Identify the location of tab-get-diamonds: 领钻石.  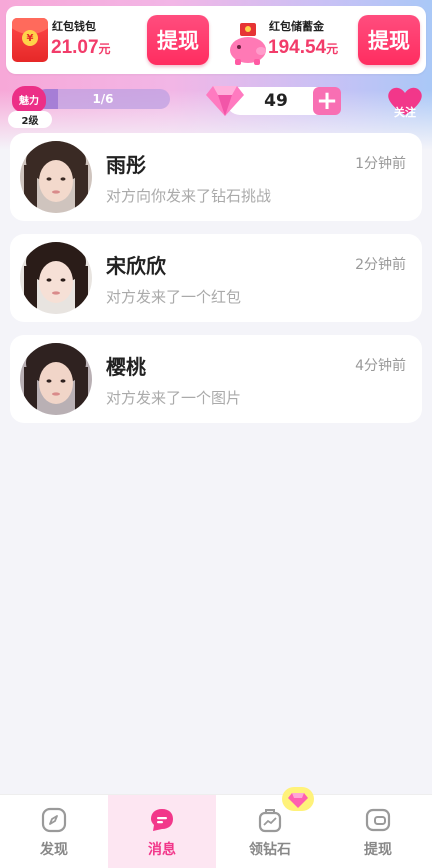
(270, 827).